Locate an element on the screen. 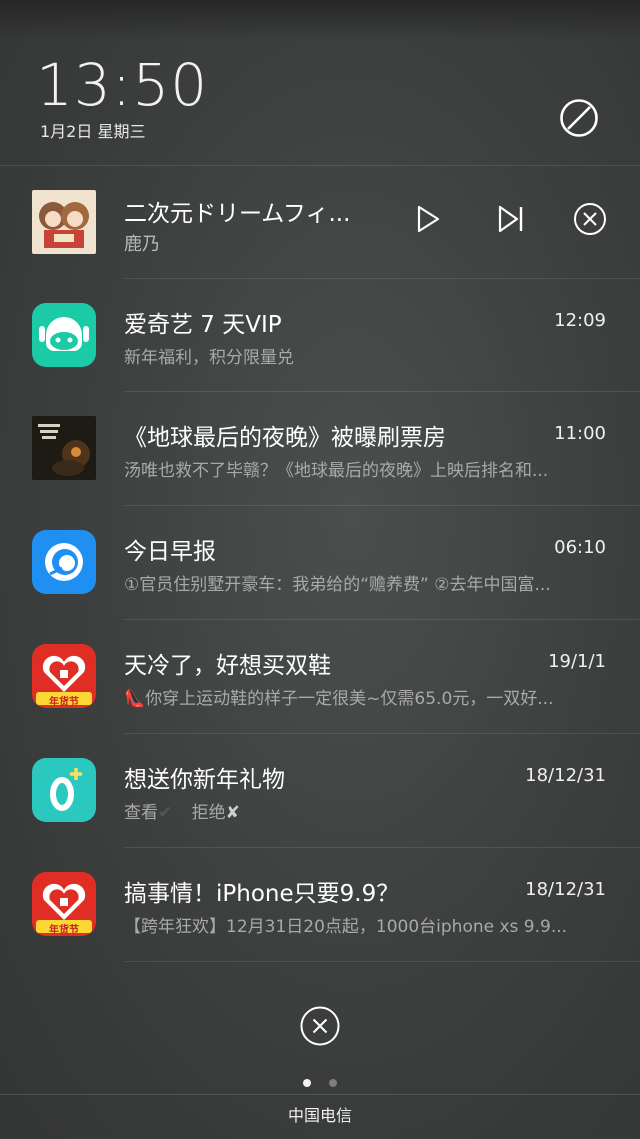  check-icon: ✔ is located at coordinates (165, 813).